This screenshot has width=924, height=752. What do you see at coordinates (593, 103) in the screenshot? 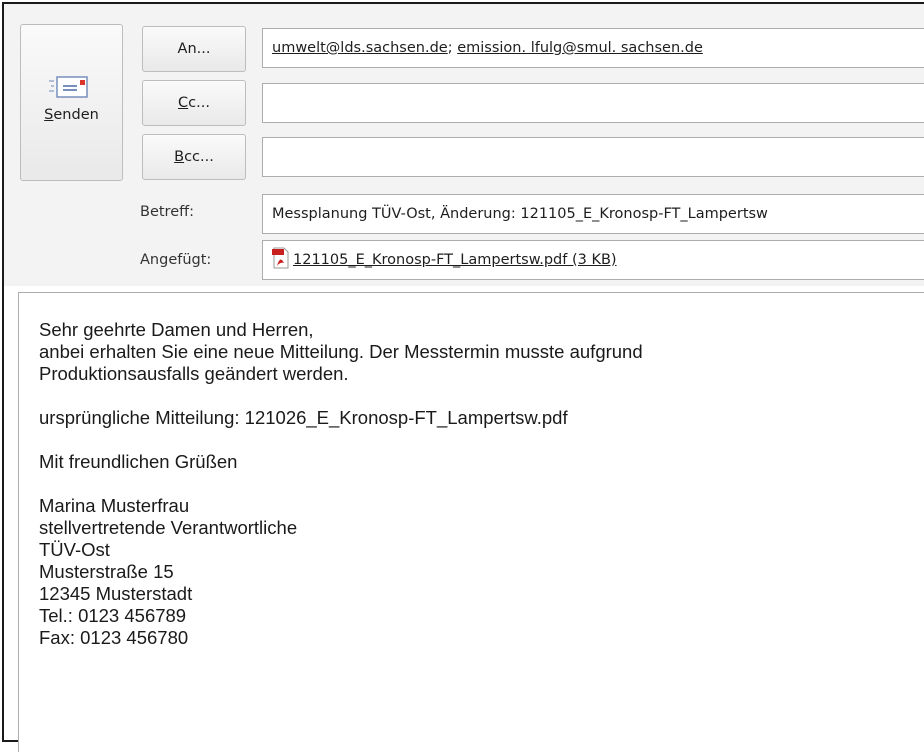
I see `cc-field` at bounding box center [593, 103].